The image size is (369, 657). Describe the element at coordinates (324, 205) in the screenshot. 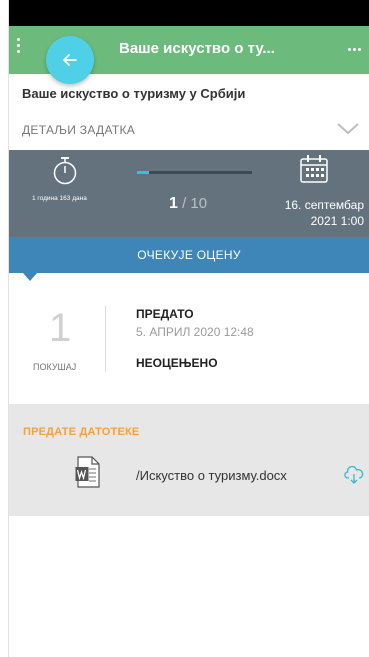

I see `due-date-line1: 16. септембар` at that location.